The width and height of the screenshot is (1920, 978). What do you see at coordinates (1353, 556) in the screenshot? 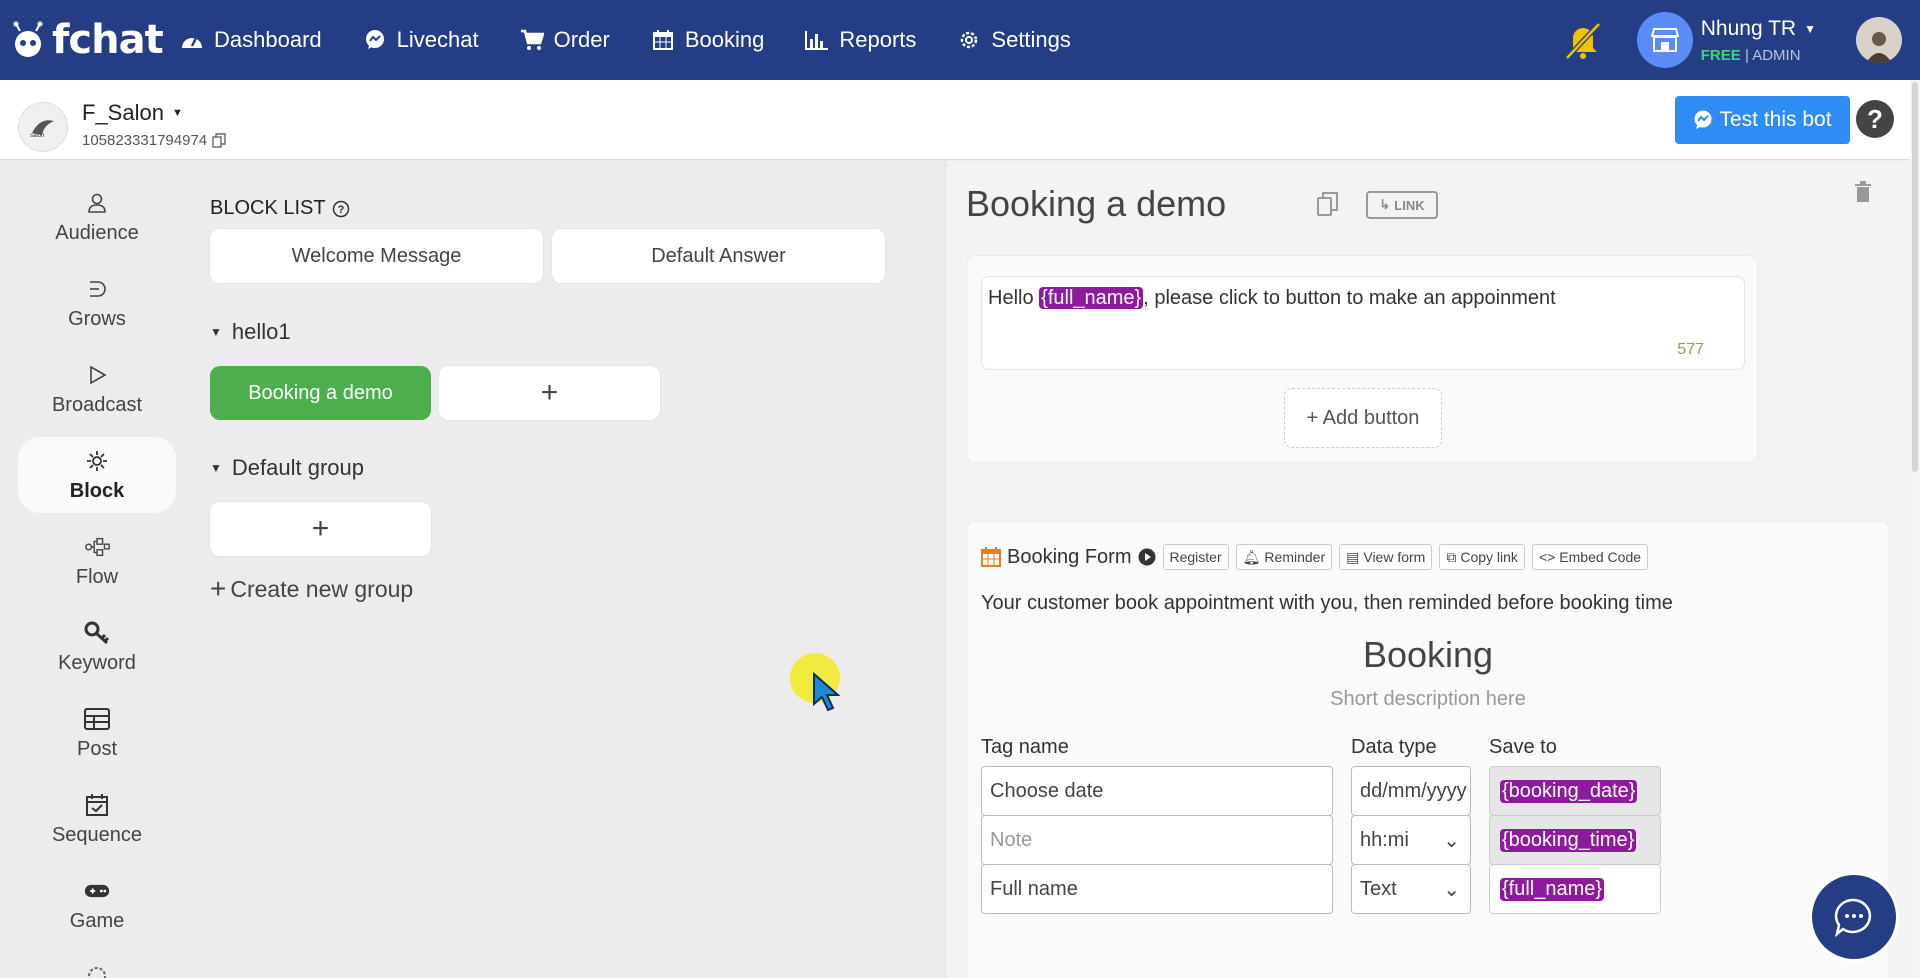
I see `form-icon: ▤` at bounding box center [1353, 556].